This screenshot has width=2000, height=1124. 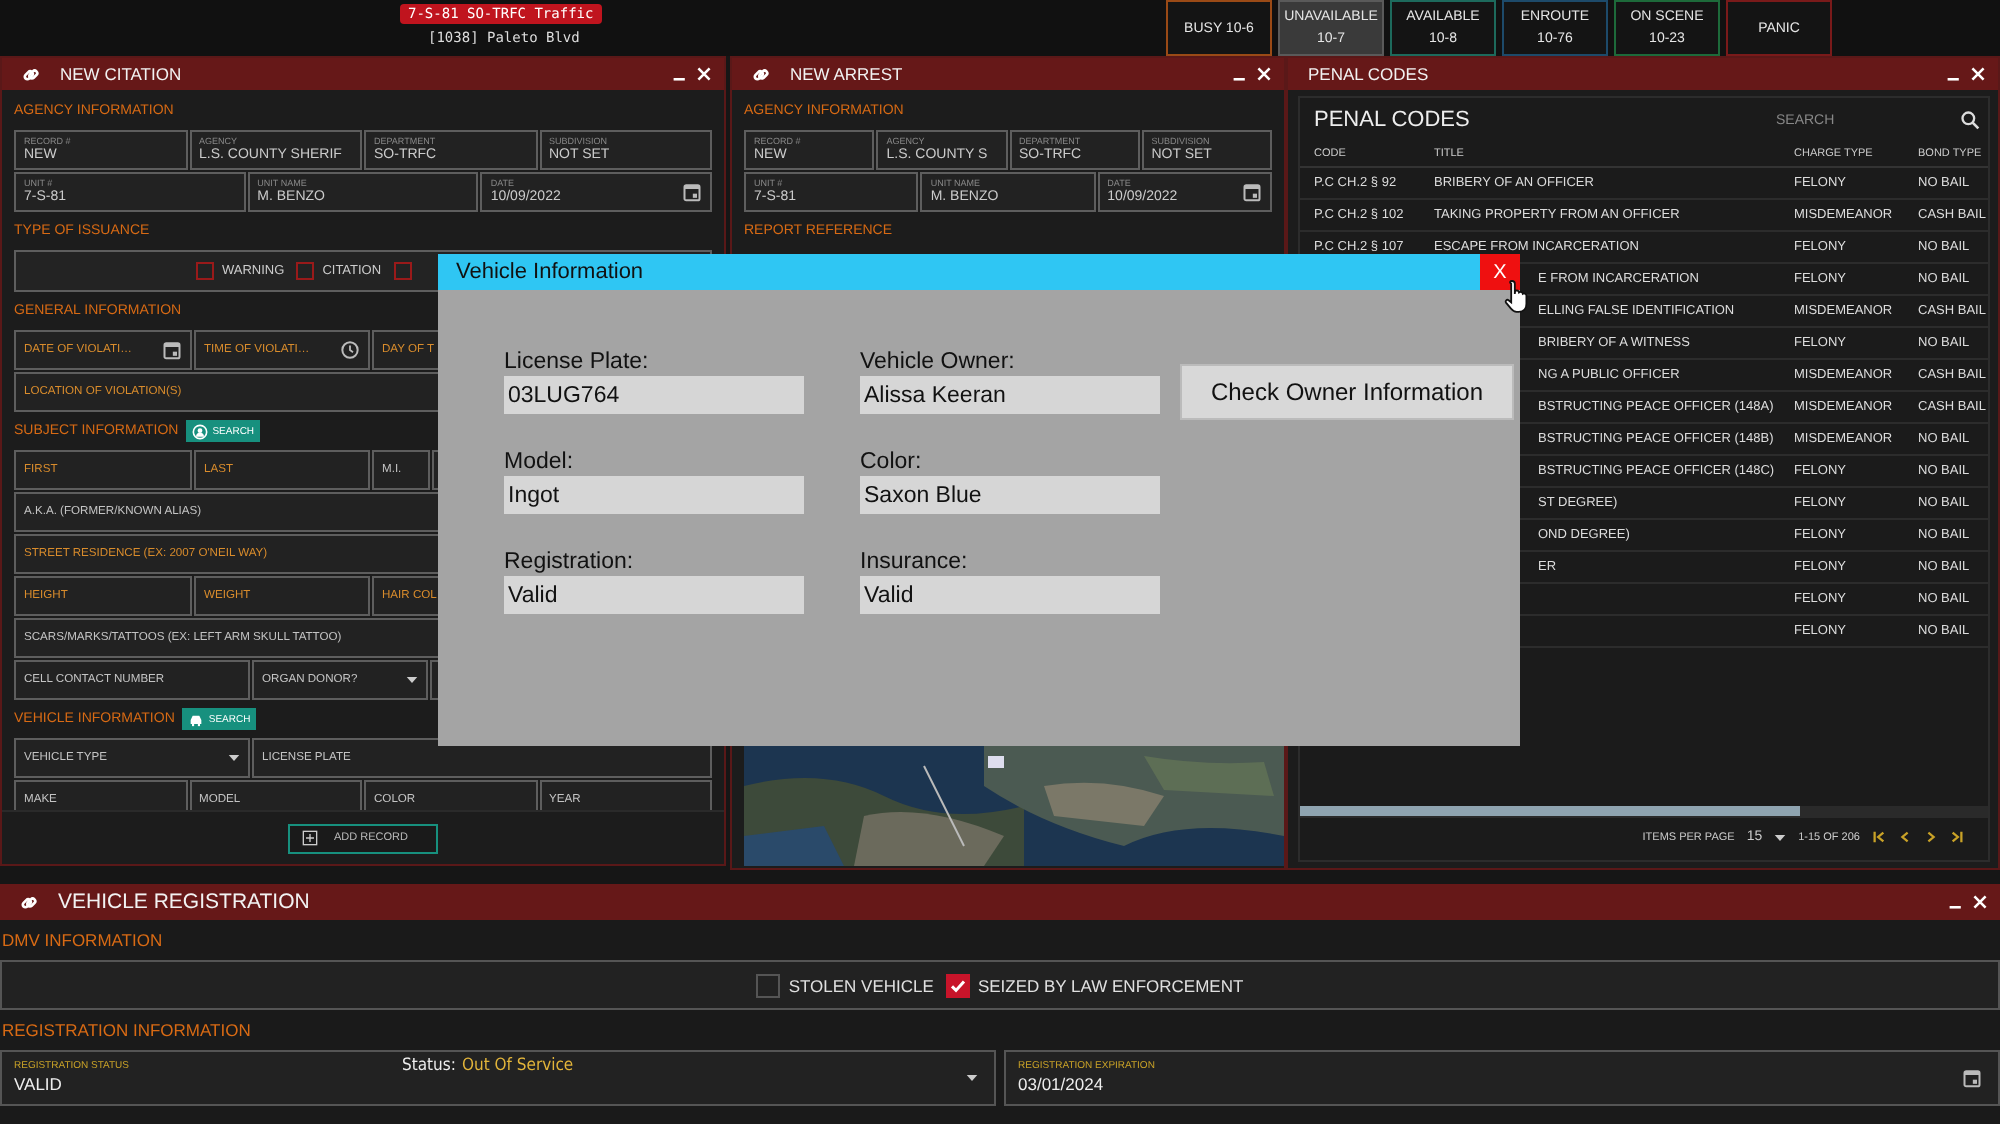 I want to click on field-label: Vehicle Owner:, so click(x=938, y=362).